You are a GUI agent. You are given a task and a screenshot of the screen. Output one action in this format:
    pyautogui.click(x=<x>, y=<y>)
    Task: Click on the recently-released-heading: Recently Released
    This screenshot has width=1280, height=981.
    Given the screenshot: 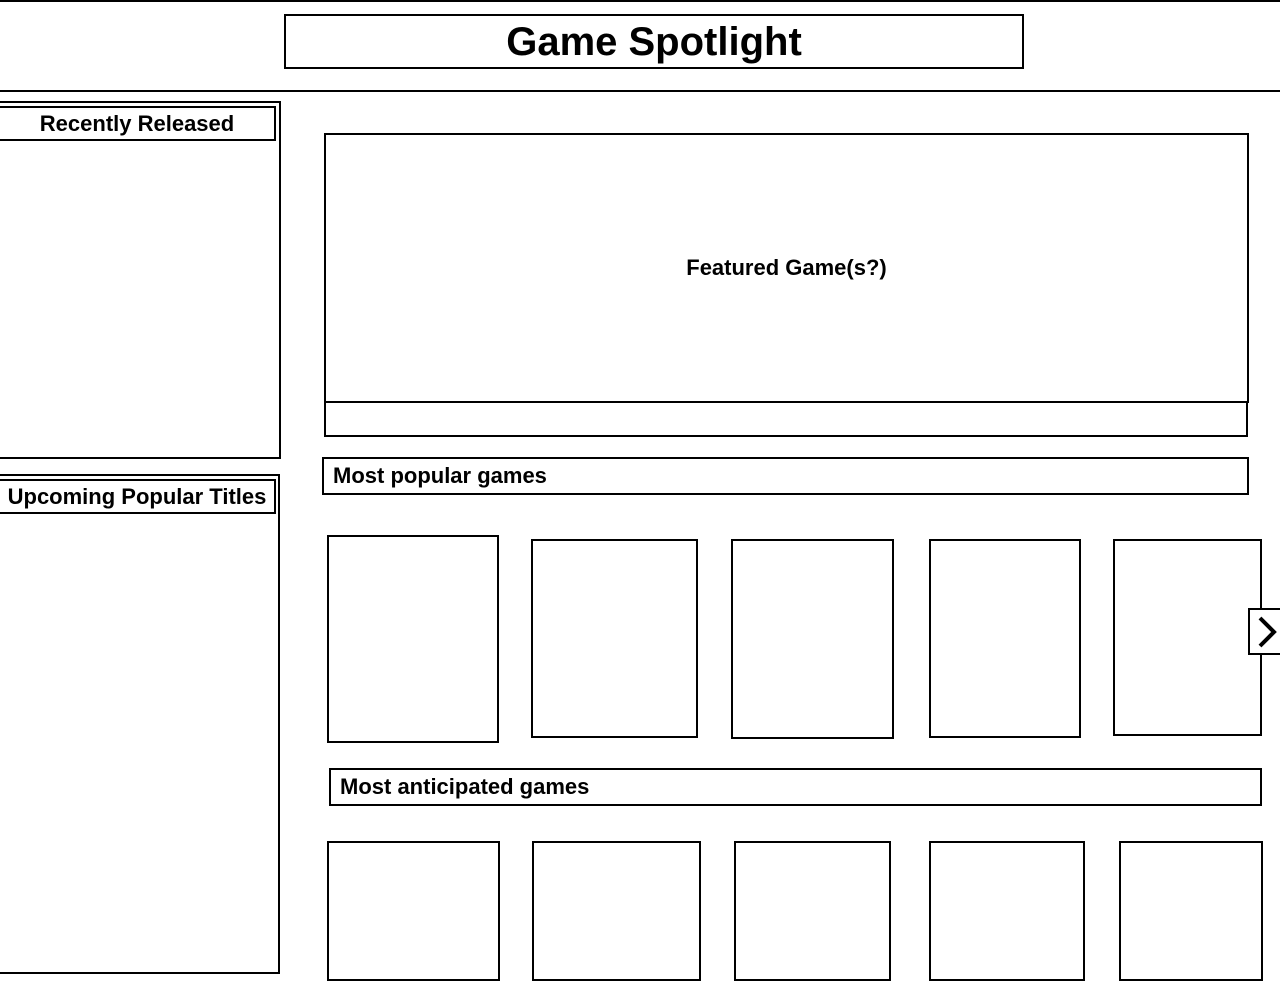 What is the action you would take?
    pyautogui.click(x=138, y=123)
    